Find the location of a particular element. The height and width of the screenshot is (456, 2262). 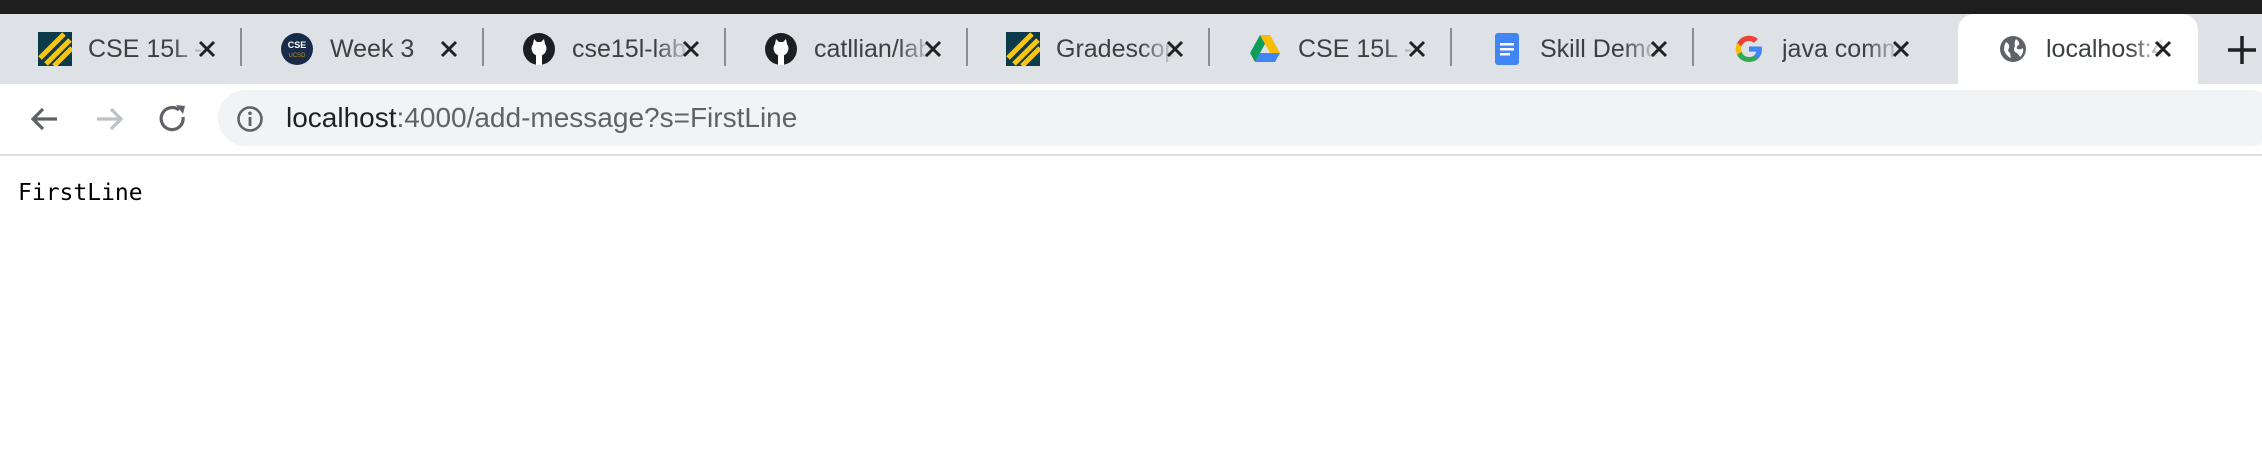

google-icon is located at coordinates (1749, 49).